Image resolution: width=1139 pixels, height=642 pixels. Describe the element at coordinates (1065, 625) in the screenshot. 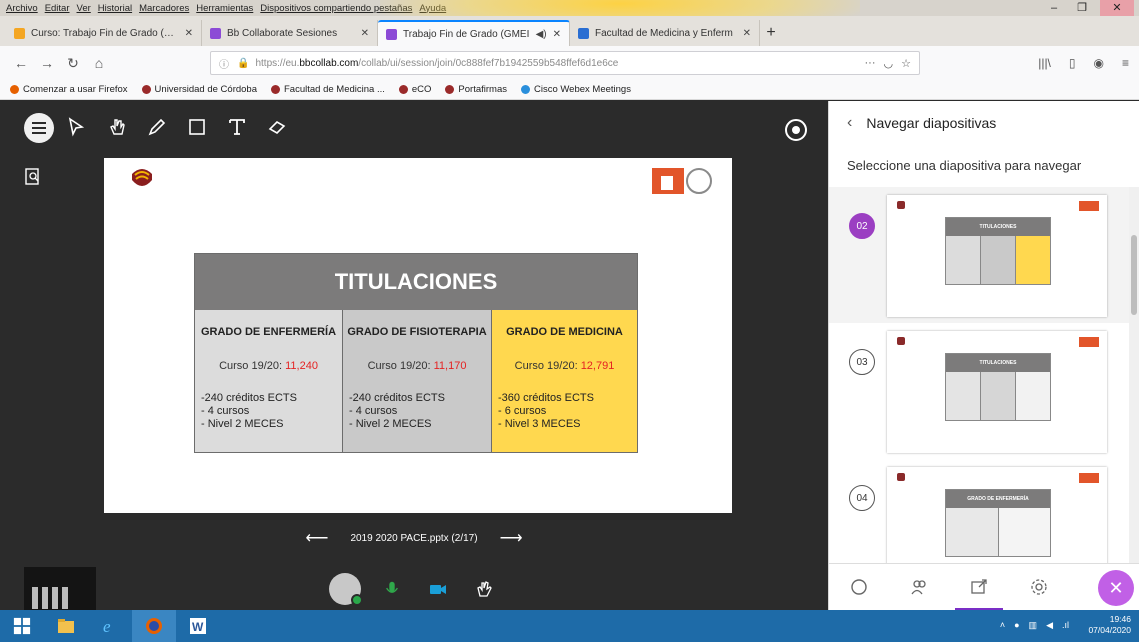

I see `signal-icon: .ıl` at that location.